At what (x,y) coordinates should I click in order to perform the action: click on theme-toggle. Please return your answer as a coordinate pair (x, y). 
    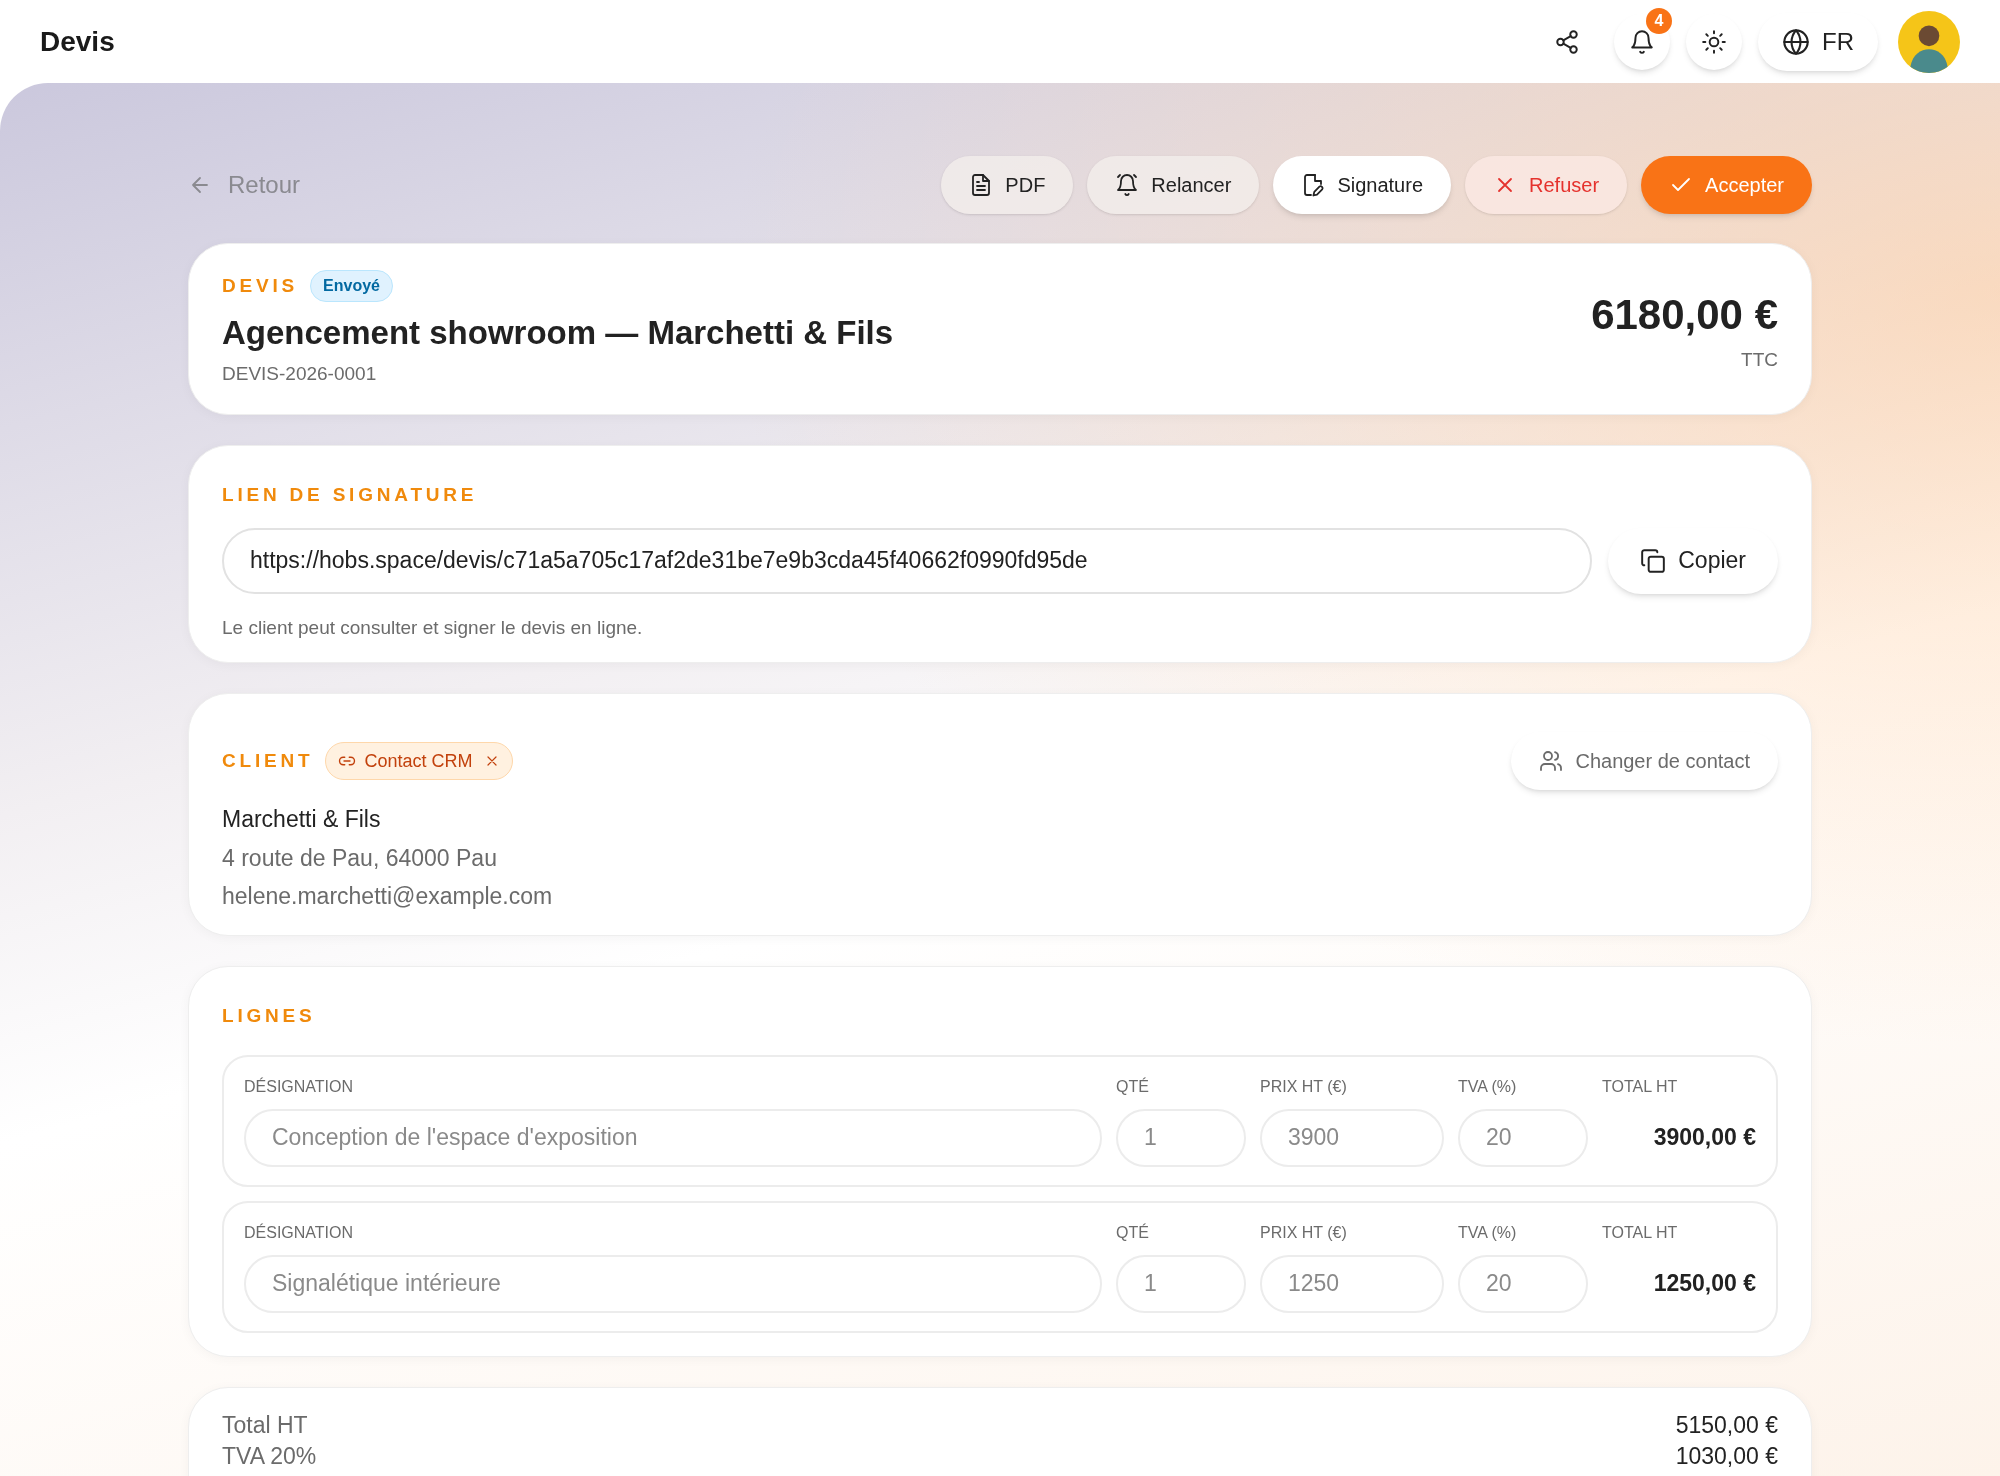
    Looking at the image, I should click on (1714, 41).